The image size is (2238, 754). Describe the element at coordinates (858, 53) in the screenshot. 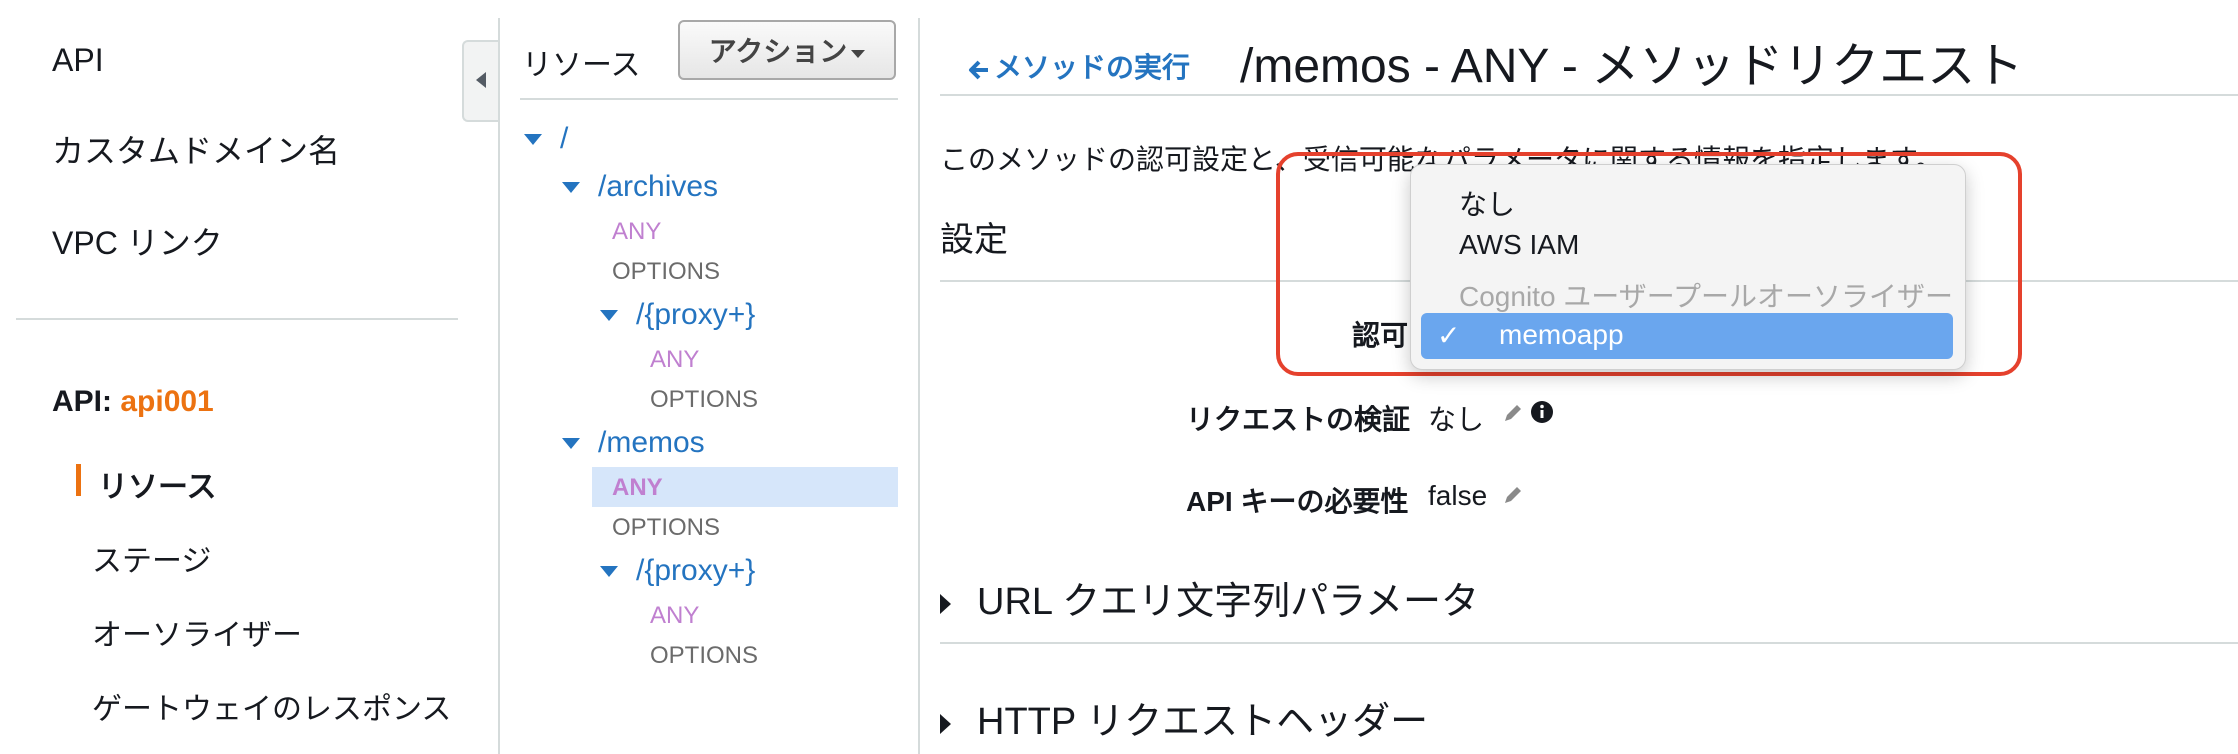

I see `caret-down-icon` at that location.